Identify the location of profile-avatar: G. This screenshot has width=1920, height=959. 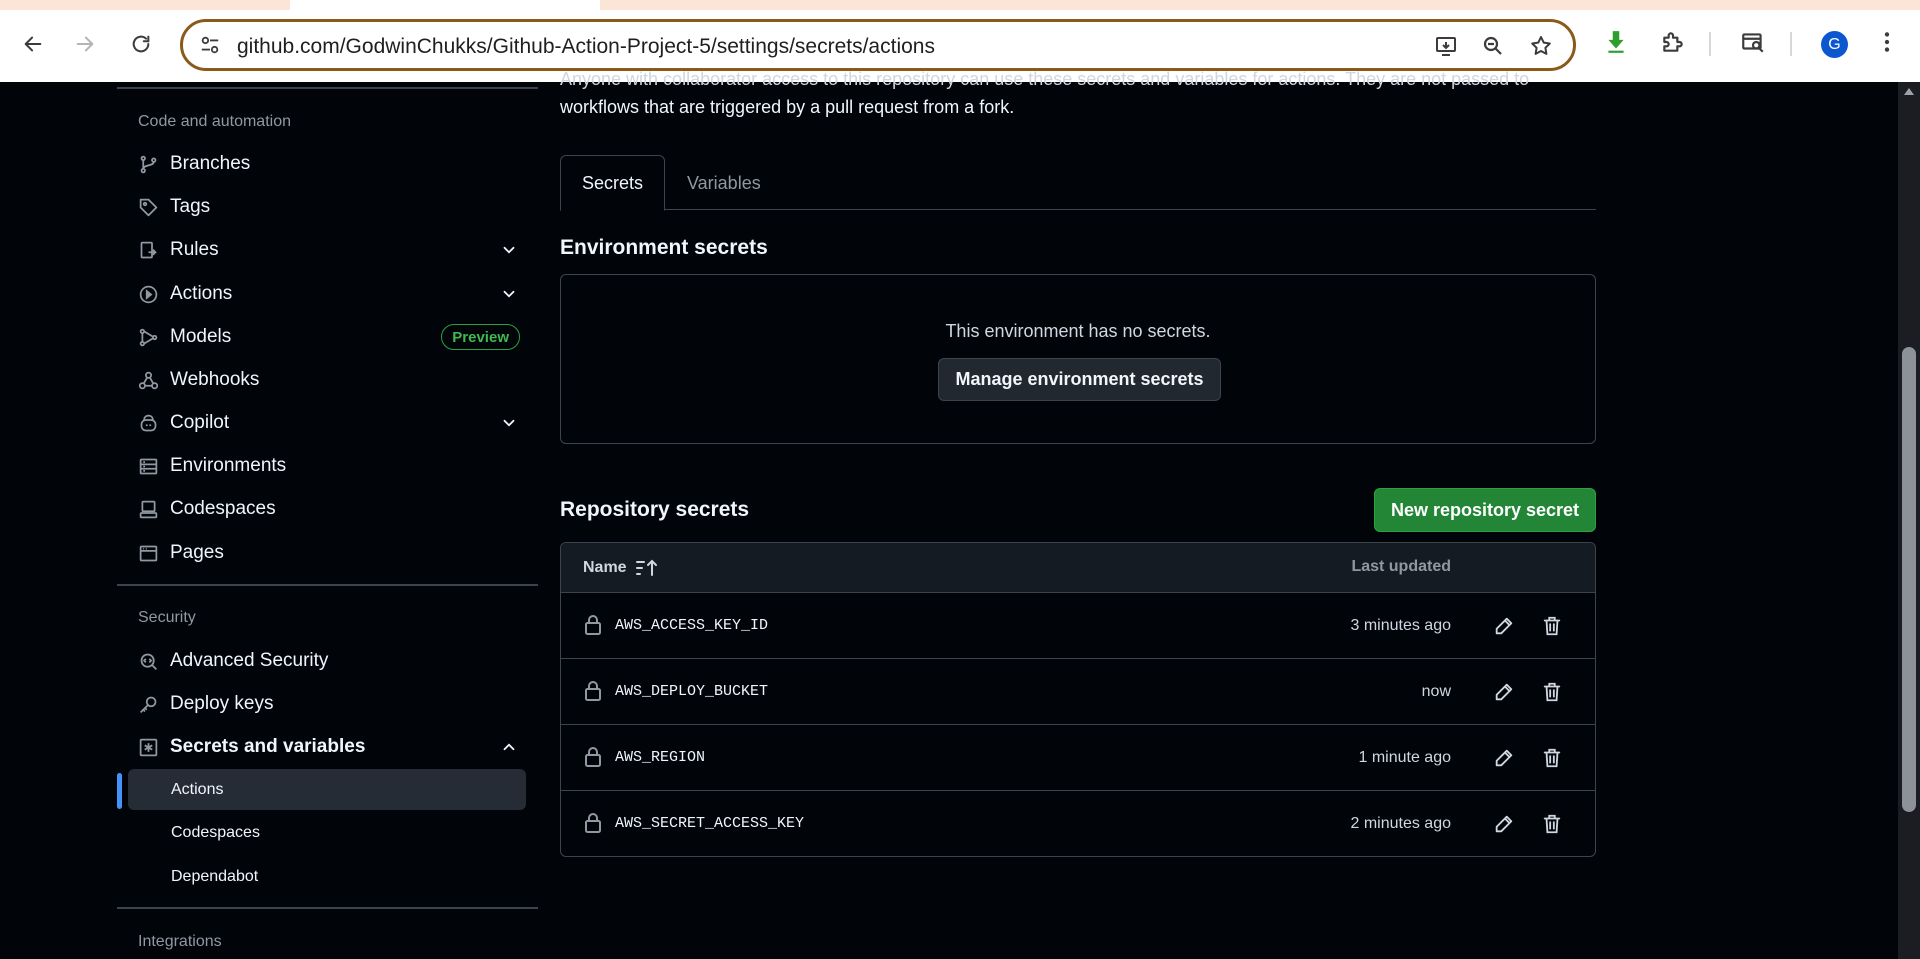
(1834, 44).